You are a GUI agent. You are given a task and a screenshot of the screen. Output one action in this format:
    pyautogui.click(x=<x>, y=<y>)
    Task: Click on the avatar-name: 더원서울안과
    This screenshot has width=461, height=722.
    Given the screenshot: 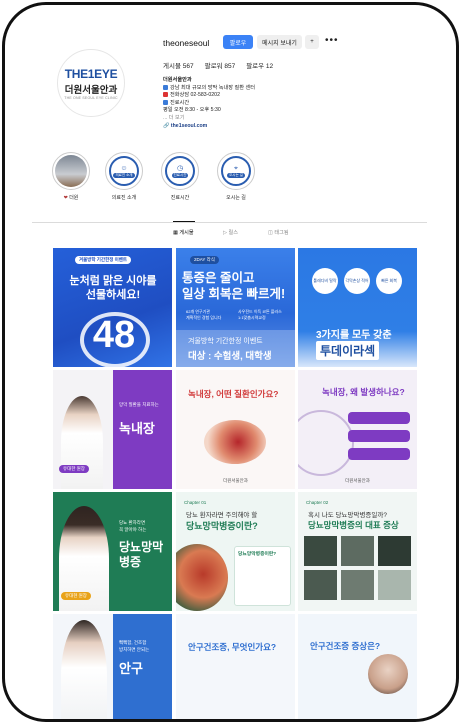 What is the action you would take?
    pyautogui.click(x=91, y=90)
    